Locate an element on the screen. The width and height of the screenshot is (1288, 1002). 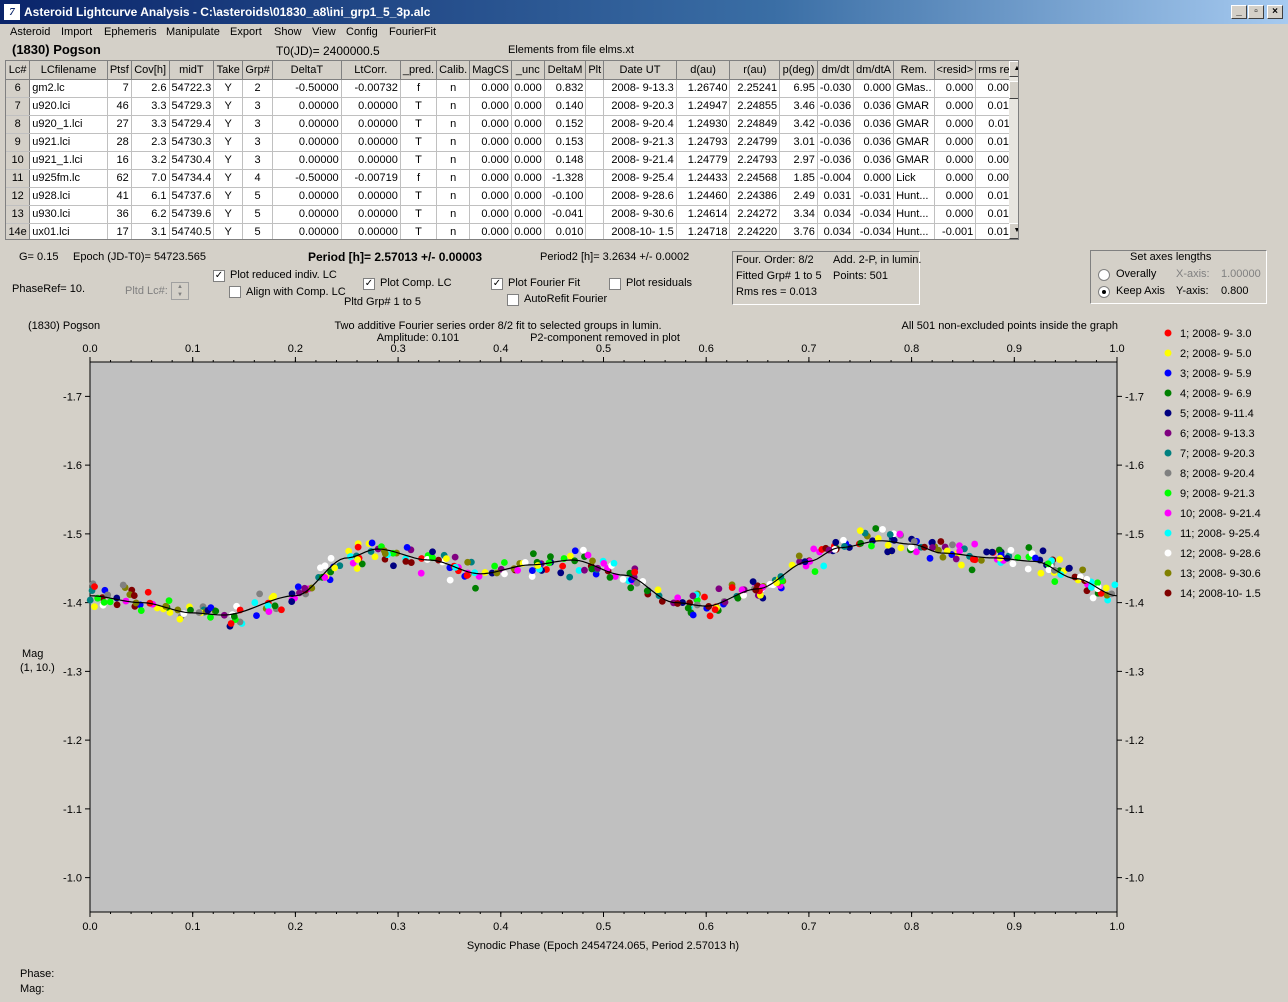
column-header: MagCS is located at coordinates (490, 70).